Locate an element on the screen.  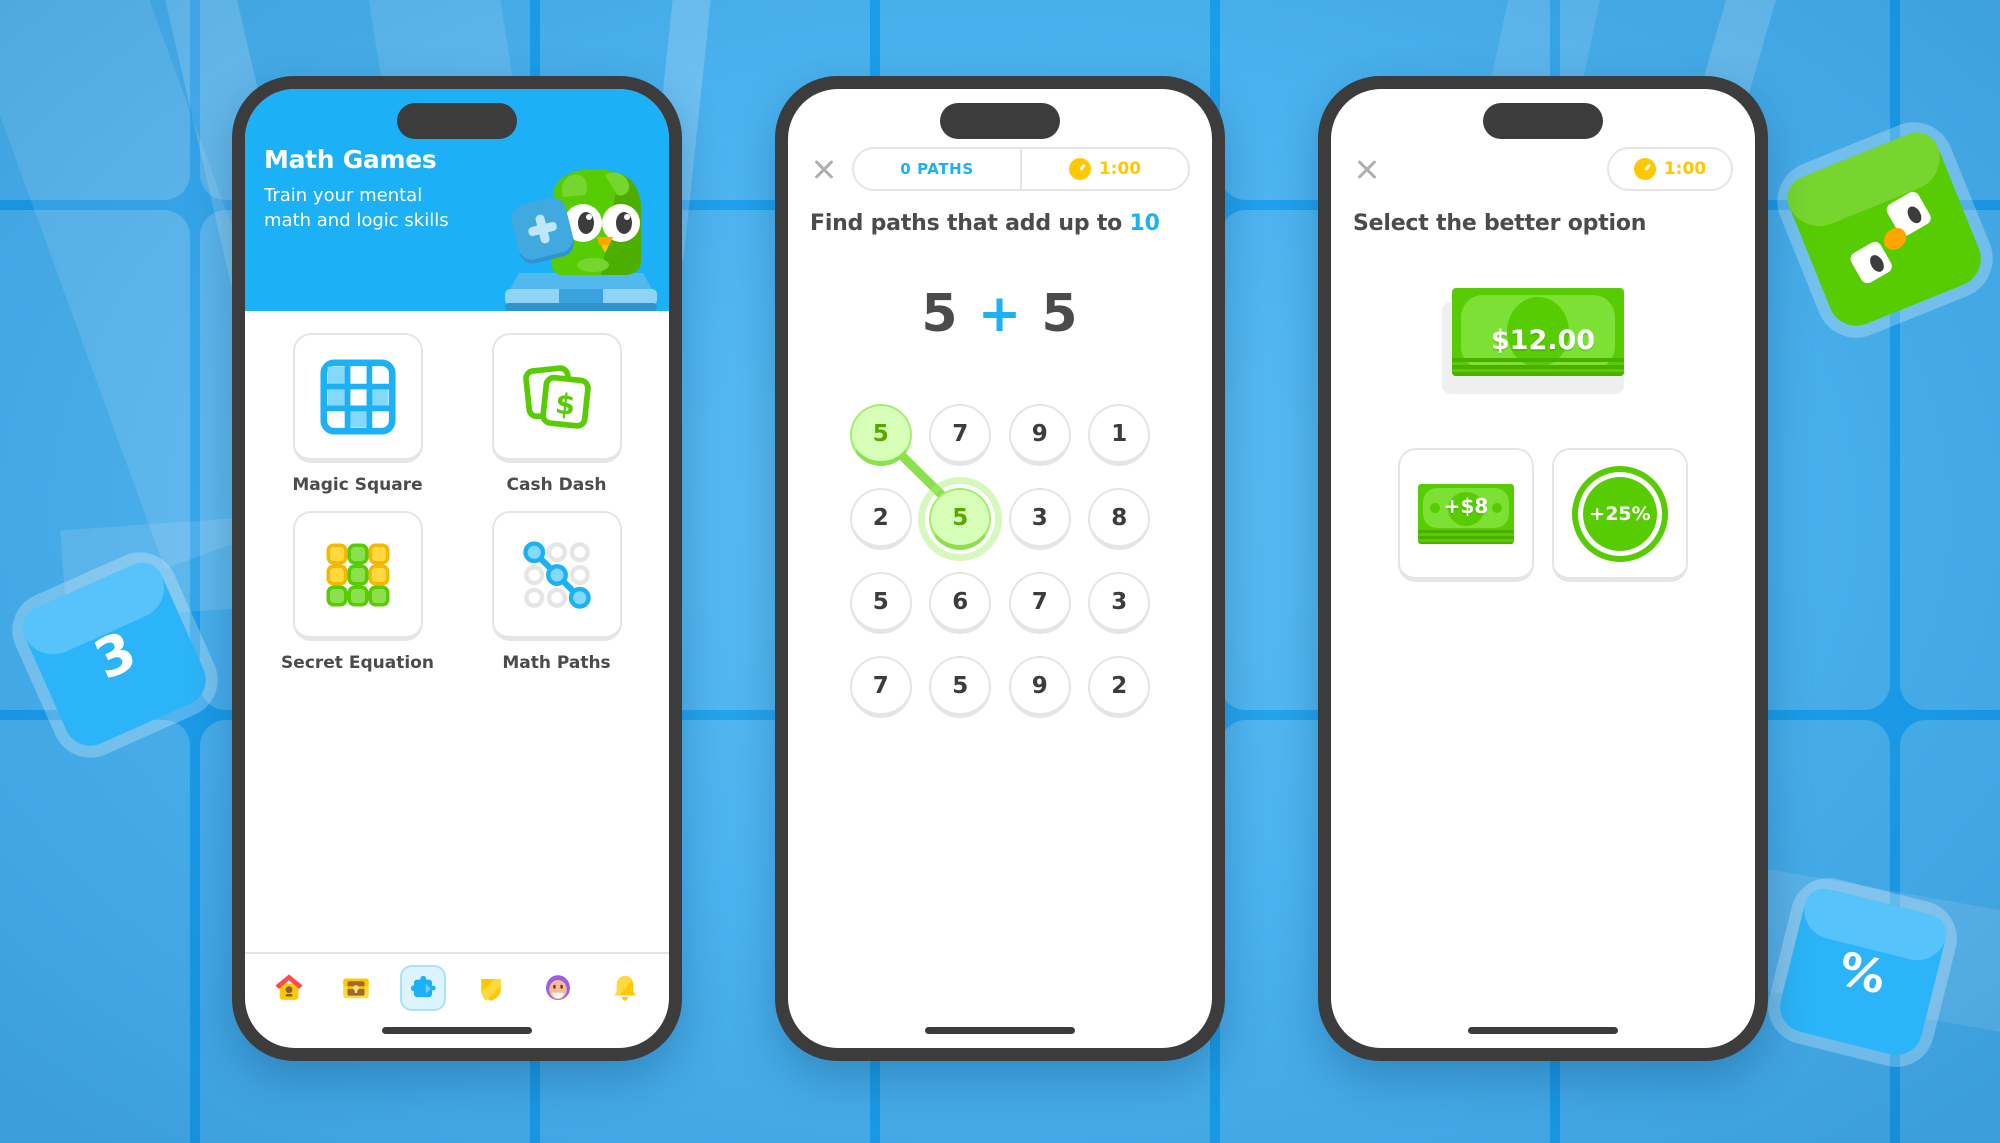
number-button: 6 is located at coordinates (960, 603).